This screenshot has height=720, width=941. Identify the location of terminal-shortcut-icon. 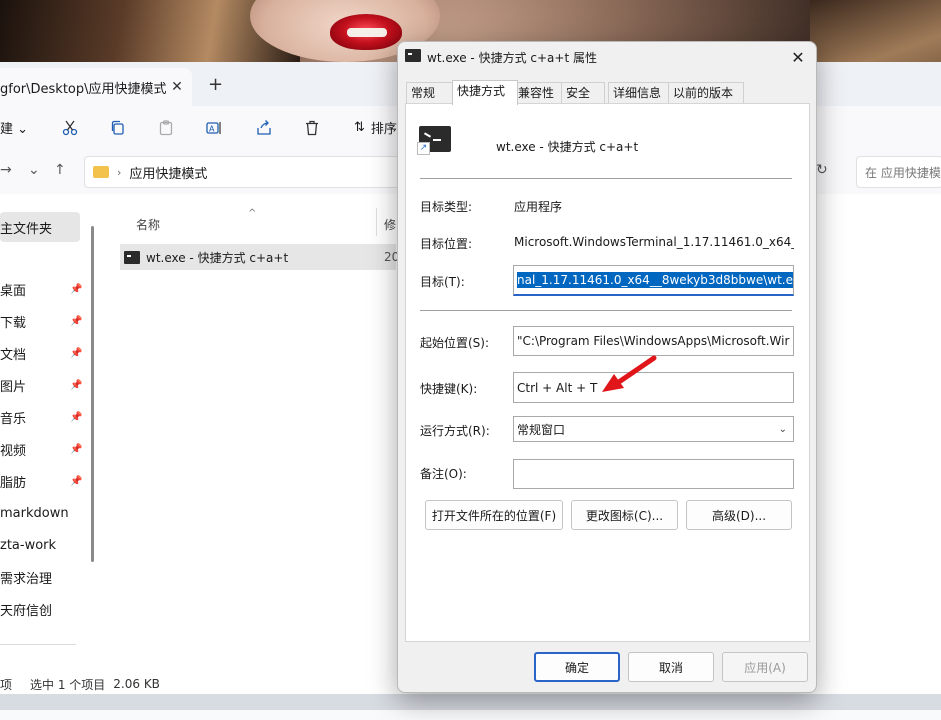
(132, 257).